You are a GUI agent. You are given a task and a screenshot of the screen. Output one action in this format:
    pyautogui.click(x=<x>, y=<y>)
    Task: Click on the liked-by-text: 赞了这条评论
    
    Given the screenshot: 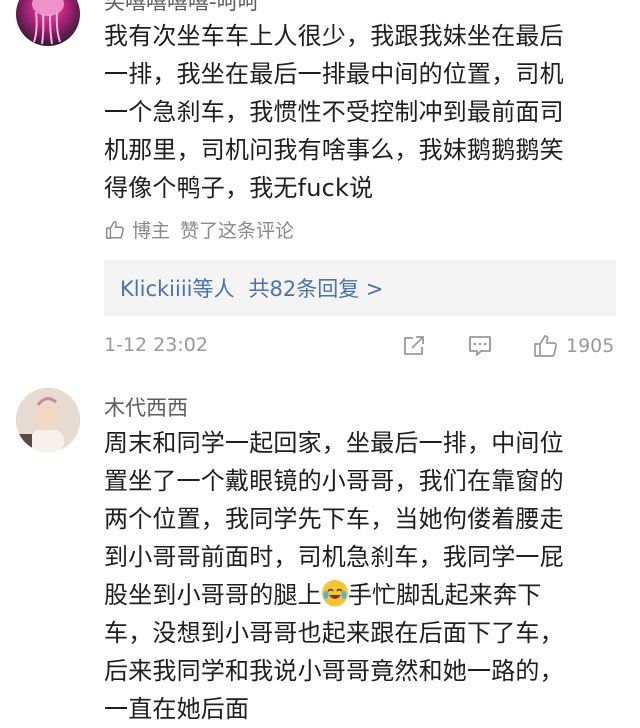 What is the action you would take?
    pyautogui.click(x=237, y=231)
    